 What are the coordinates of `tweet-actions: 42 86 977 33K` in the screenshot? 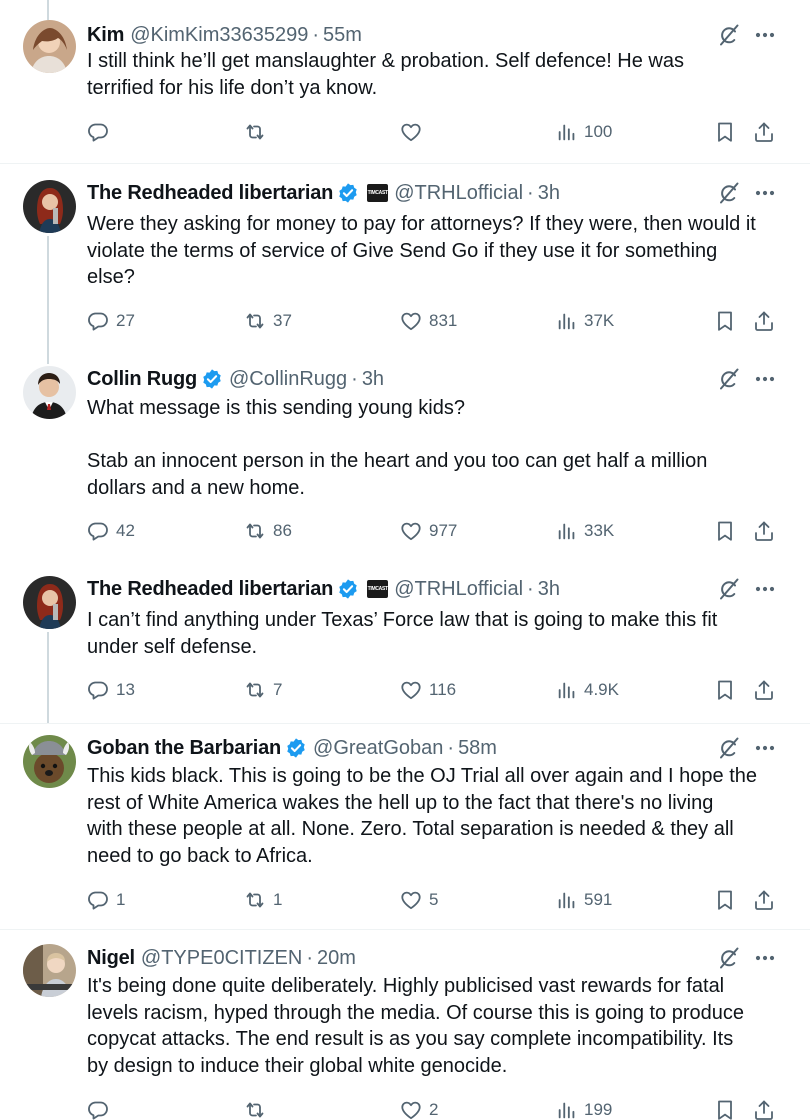 It's located at (405, 531).